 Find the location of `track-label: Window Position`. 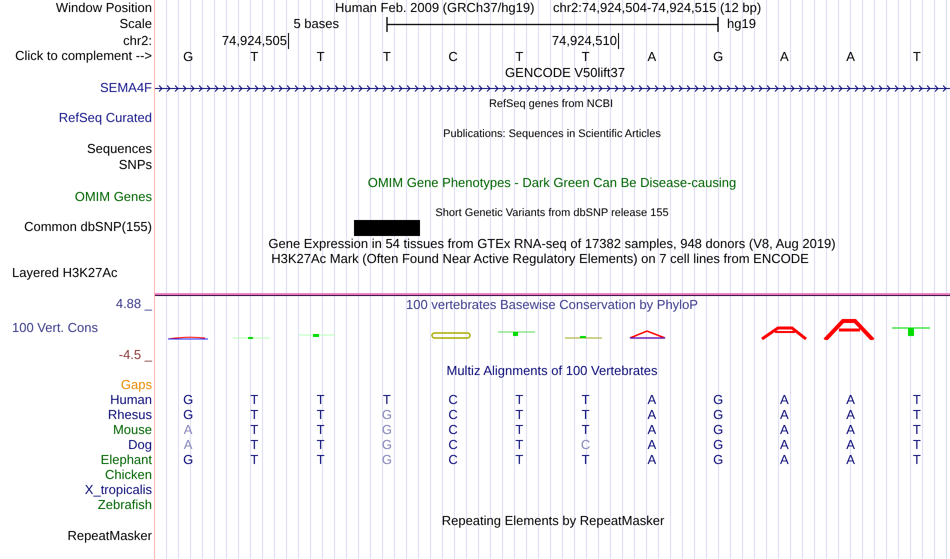

track-label: Window Position is located at coordinates (104, 7).